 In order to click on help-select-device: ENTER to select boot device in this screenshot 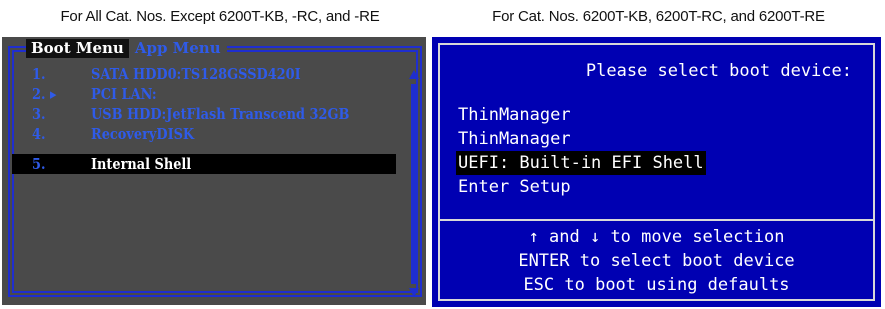, I will do `click(656, 261)`.